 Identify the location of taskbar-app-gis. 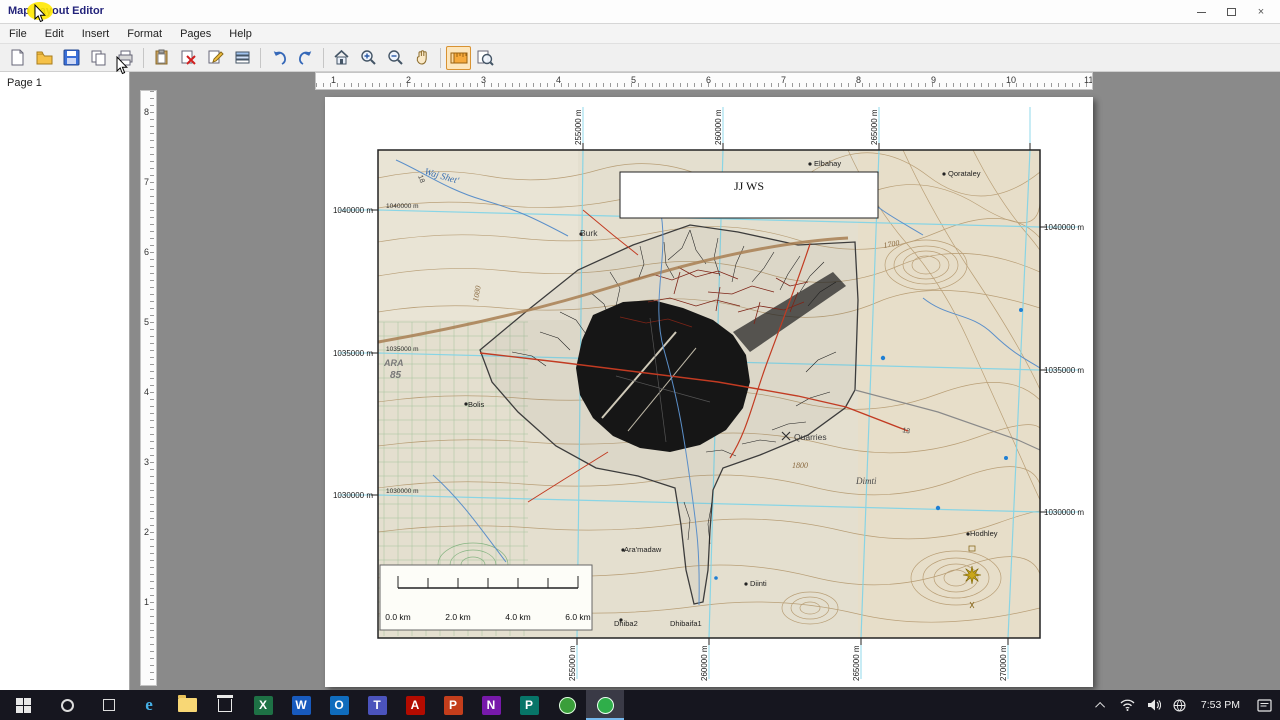
(567, 705).